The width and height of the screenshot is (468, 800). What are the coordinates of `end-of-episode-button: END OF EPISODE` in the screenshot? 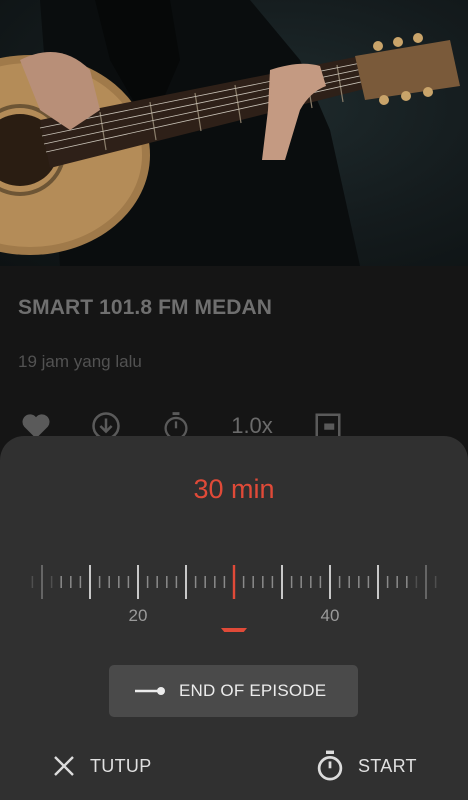 It's located at (233, 691).